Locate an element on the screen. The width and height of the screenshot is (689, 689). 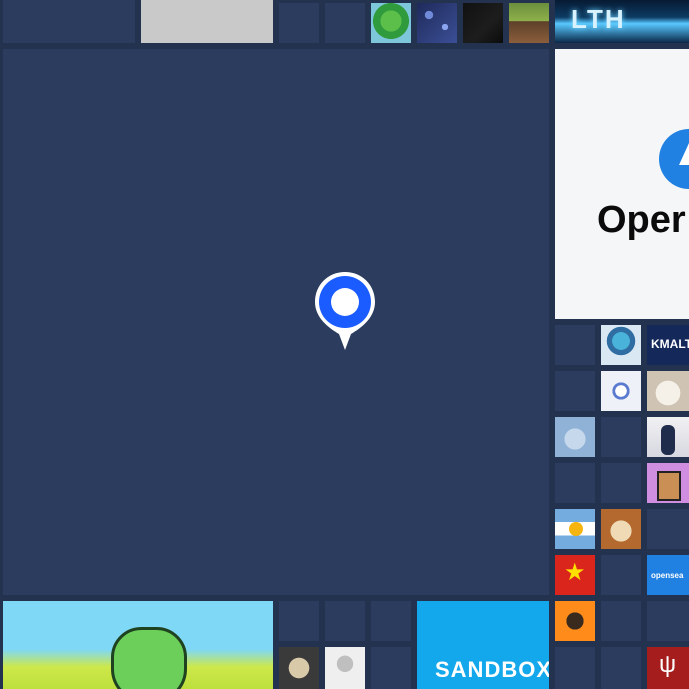
grid-tile-nft-dark is located at coordinates (483, 23).